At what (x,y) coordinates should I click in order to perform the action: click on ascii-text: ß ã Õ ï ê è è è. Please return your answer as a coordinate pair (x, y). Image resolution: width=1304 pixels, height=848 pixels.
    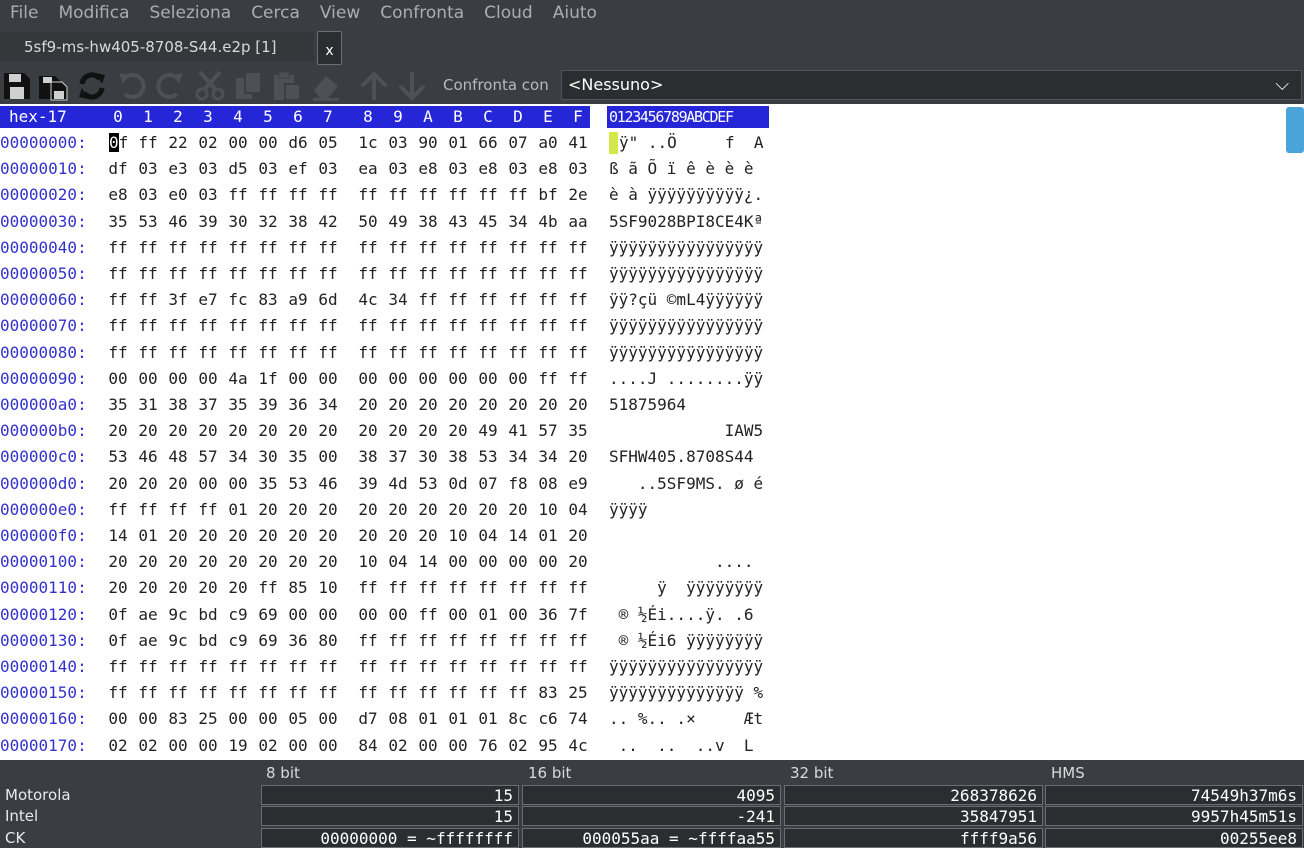
    Looking at the image, I should click on (681, 169).